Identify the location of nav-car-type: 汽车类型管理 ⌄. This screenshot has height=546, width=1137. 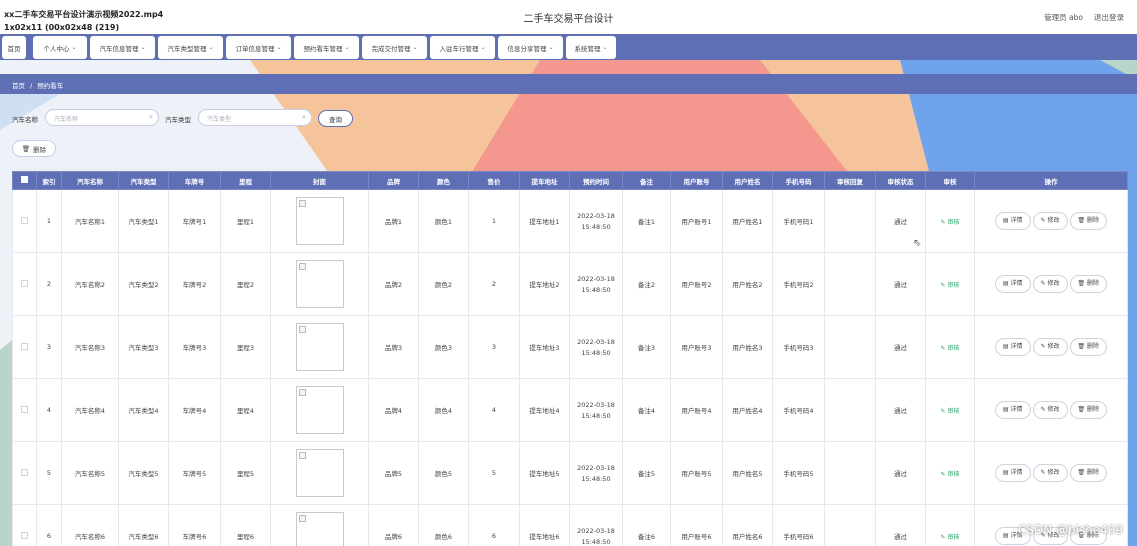
(190, 47).